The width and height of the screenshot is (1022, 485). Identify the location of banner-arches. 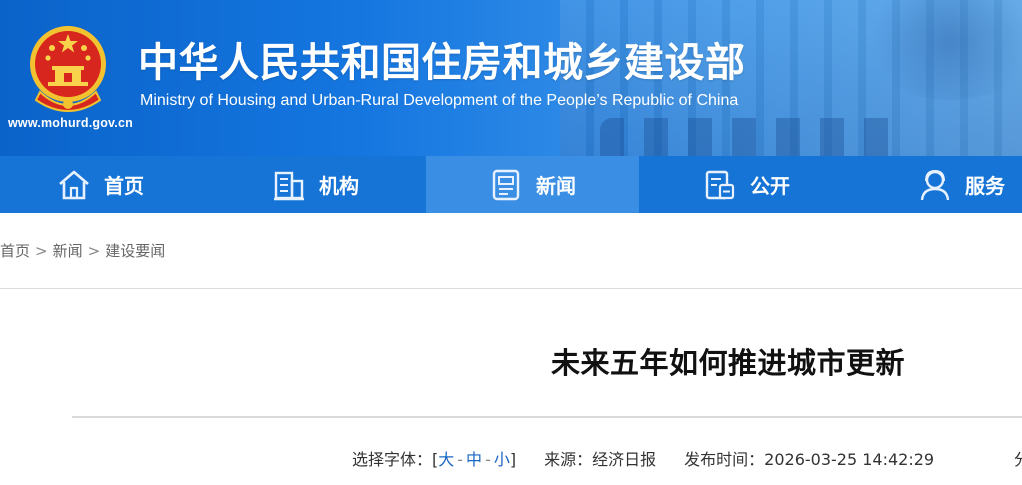
(750, 137).